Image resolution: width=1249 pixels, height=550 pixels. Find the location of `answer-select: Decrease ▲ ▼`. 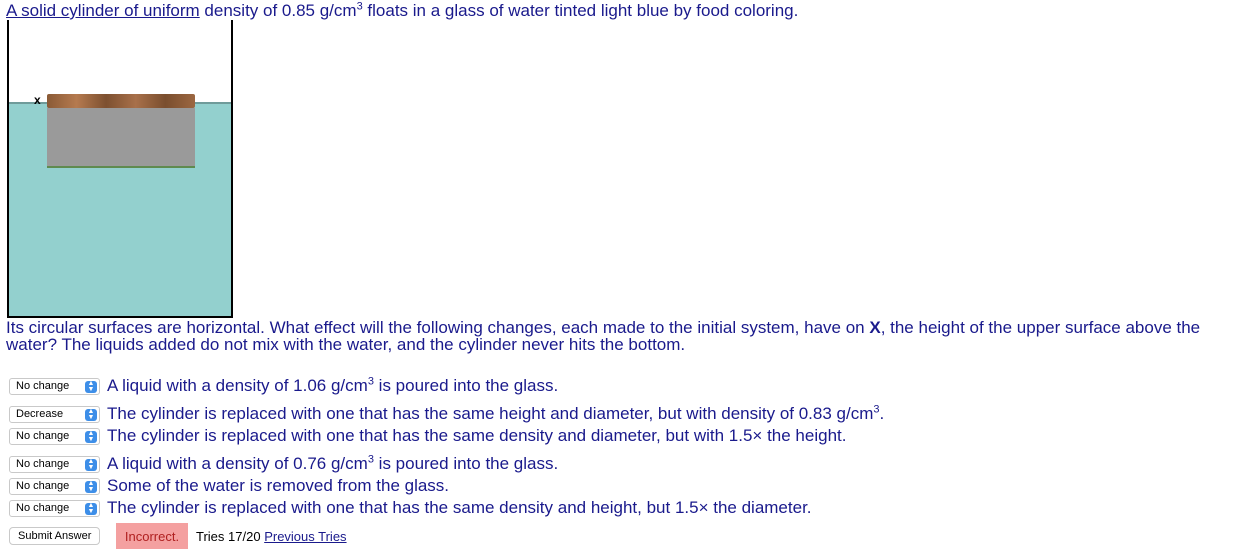

answer-select: Decrease ▲ ▼ is located at coordinates (54, 414).